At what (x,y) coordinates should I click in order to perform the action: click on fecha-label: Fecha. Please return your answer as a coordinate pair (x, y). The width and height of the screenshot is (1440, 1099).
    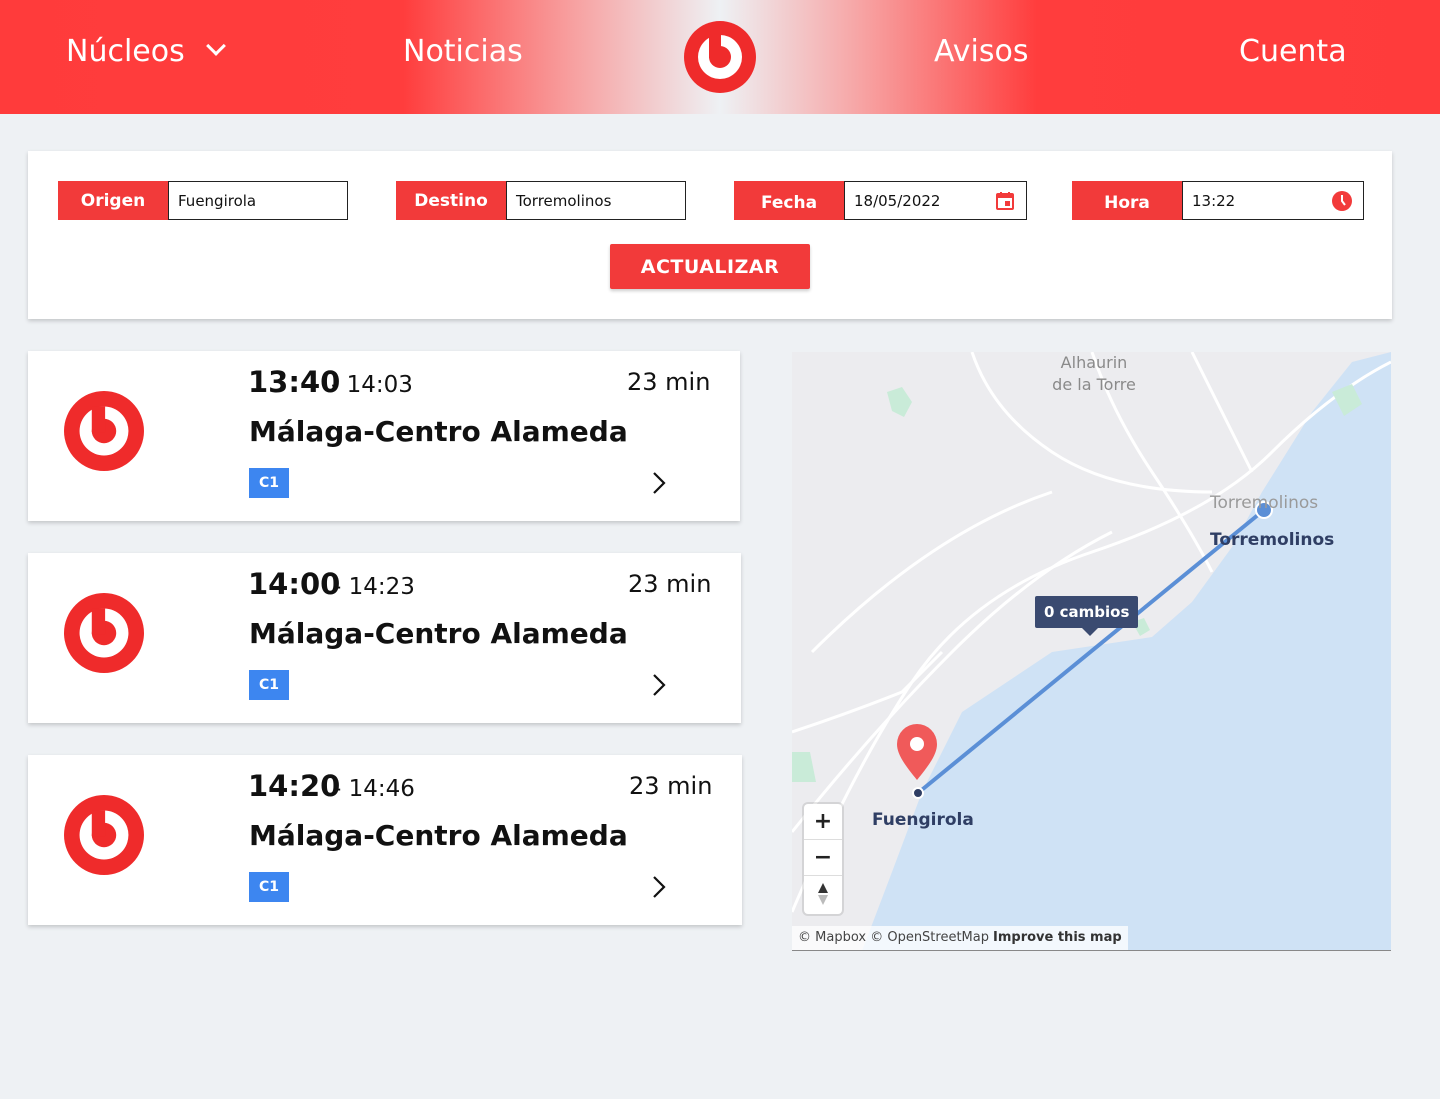
    Looking at the image, I should click on (789, 200).